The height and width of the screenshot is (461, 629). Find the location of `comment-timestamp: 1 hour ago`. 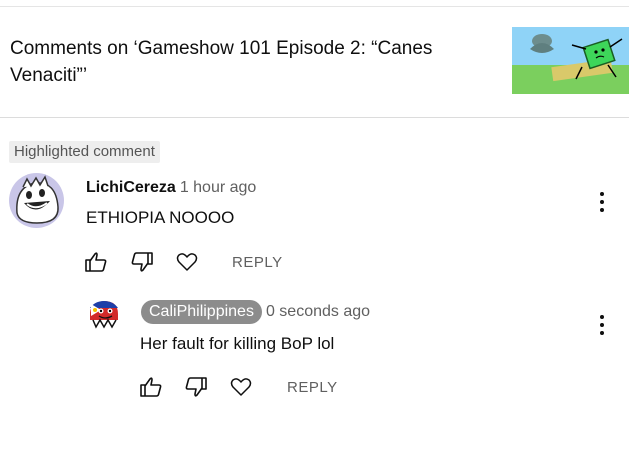

comment-timestamp: 1 hour ago is located at coordinates (218, 187).